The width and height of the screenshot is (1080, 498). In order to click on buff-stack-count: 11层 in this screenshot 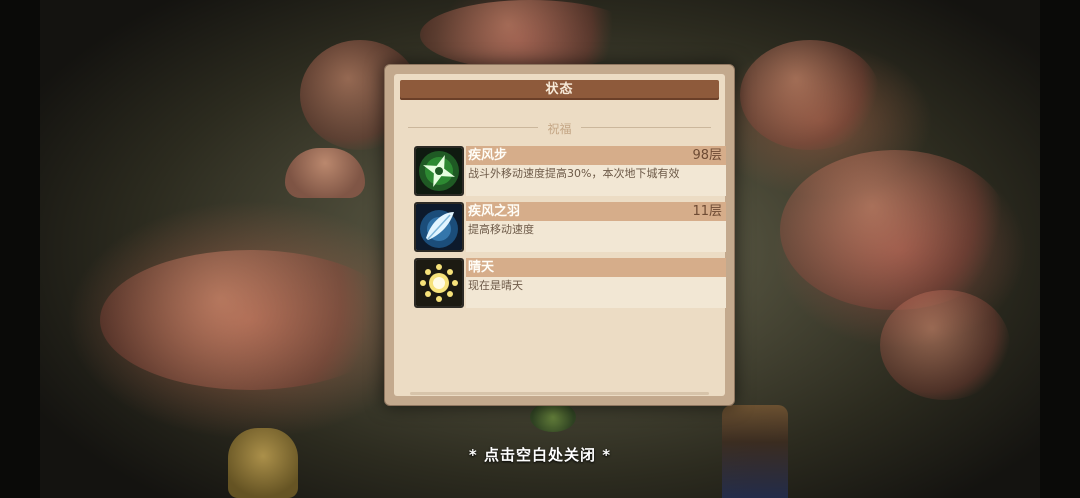, I will do `click(707, 211)`.